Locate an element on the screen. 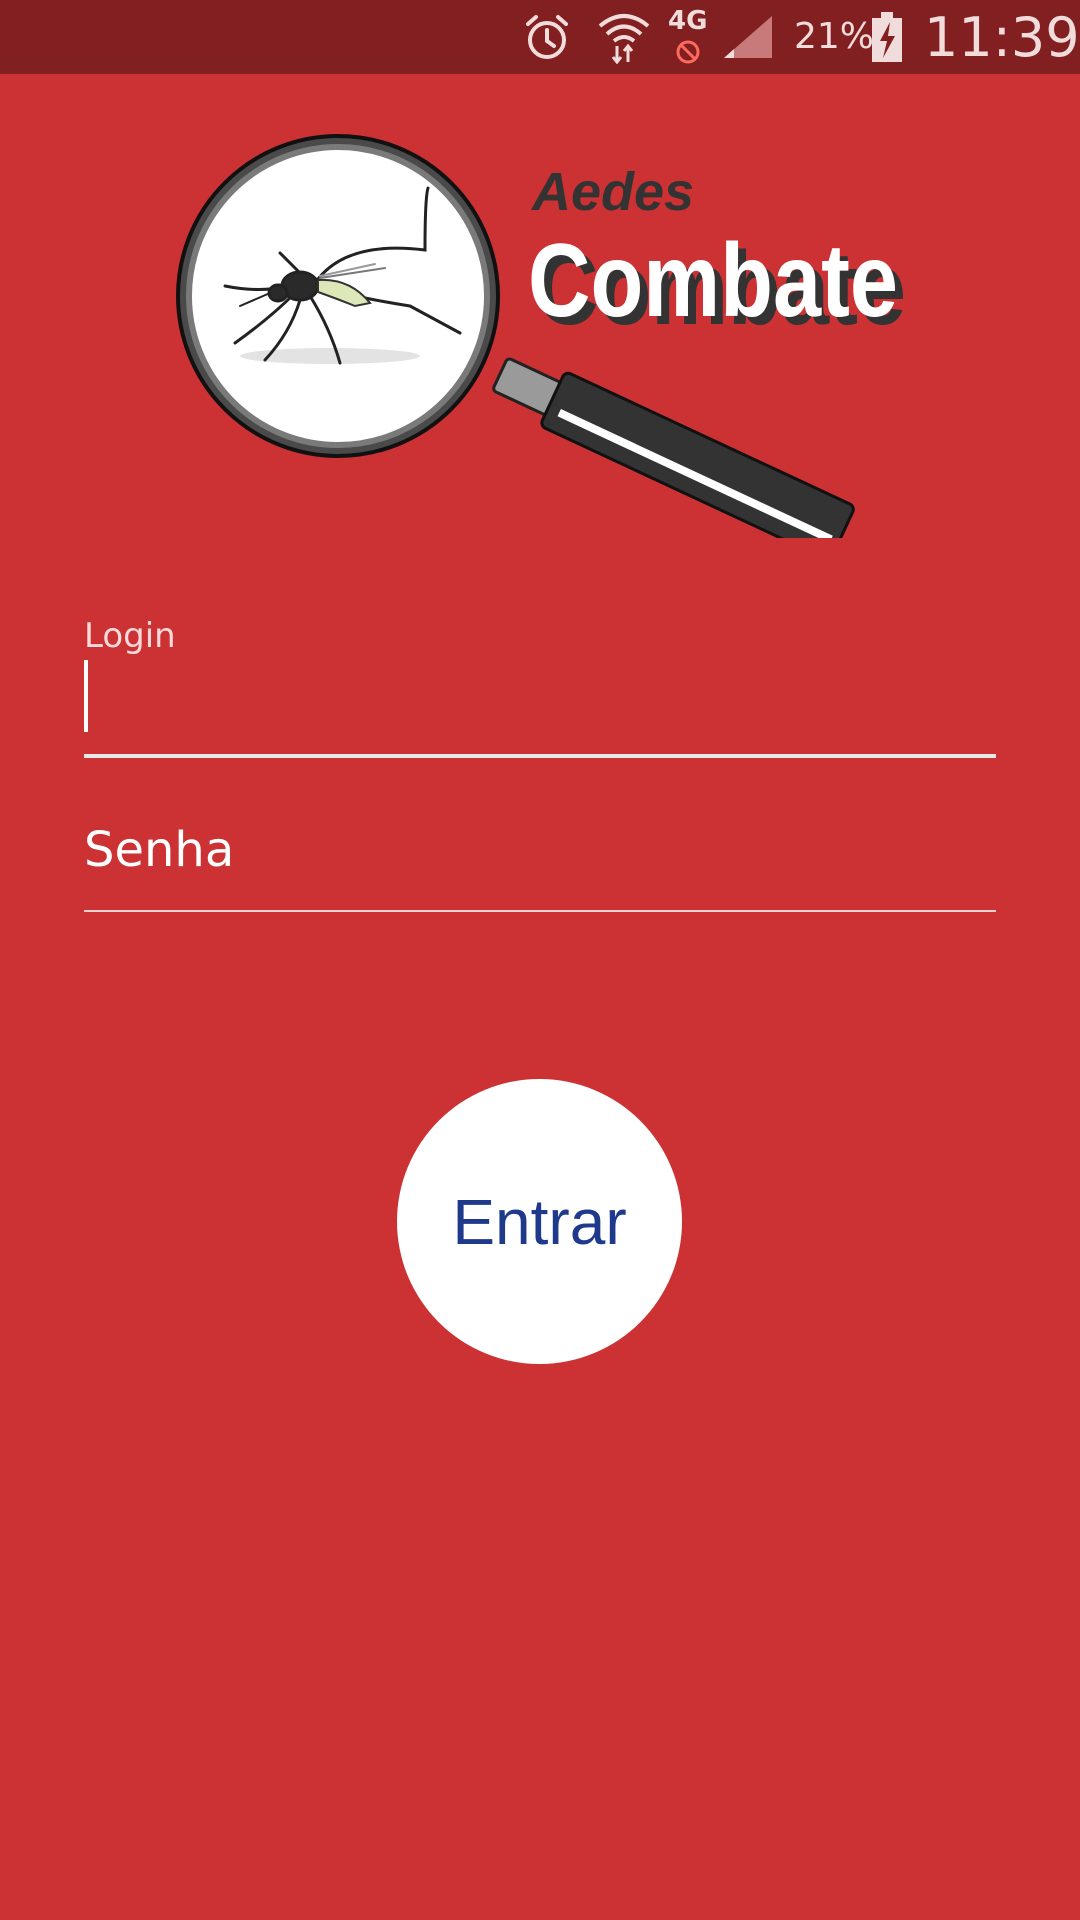 The image size is (1080, 1920). login-input is located at coordinates (540, 694).